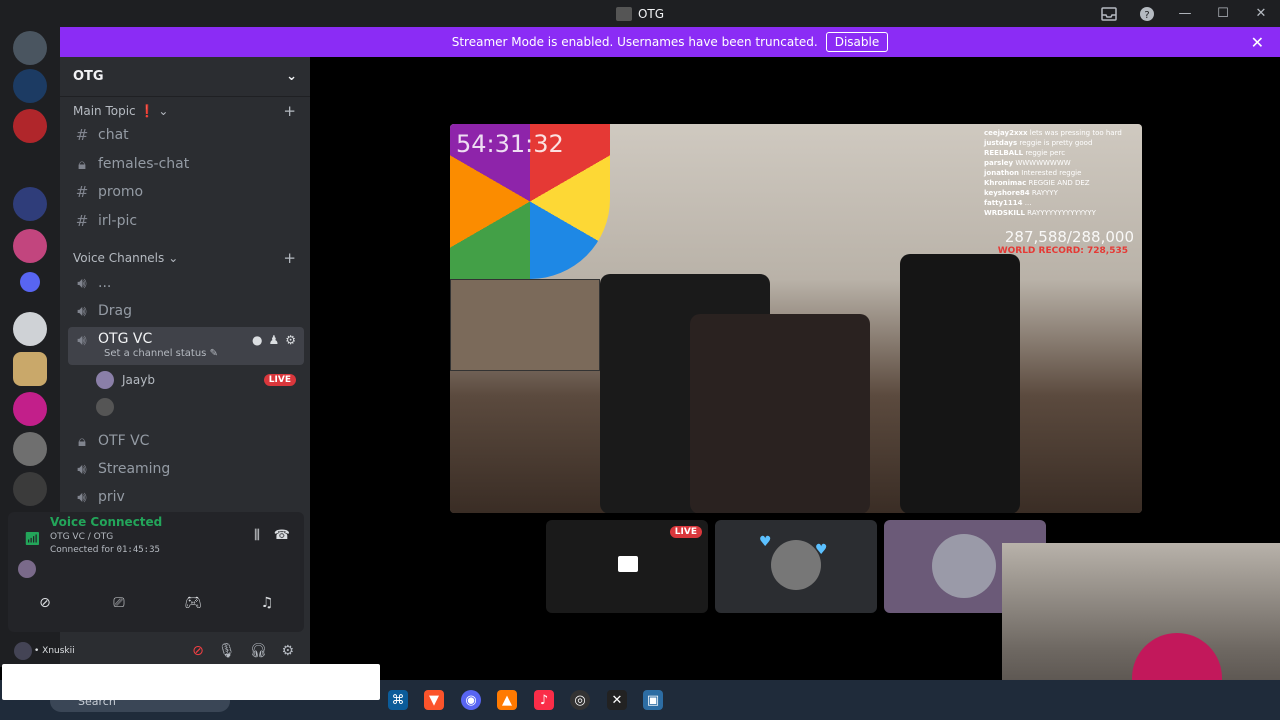  I want to click on category-label: Voice Channels, so click(119, 258).